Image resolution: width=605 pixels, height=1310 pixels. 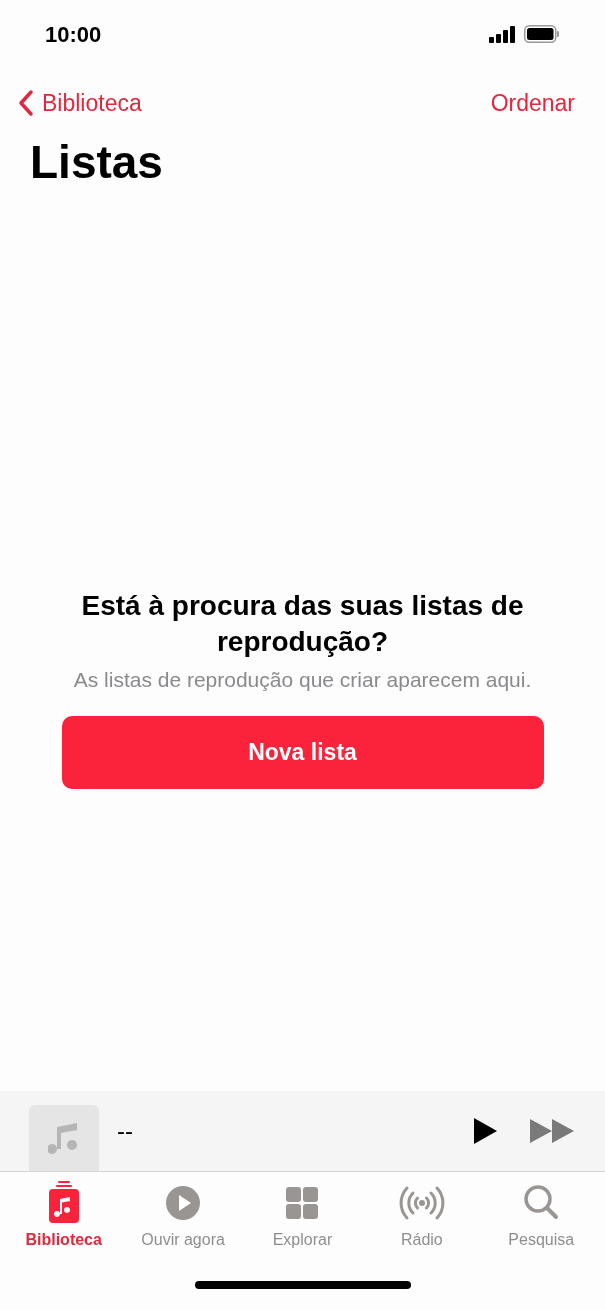 I want to click on status-time: 10:00, so click(x=73, y=34).